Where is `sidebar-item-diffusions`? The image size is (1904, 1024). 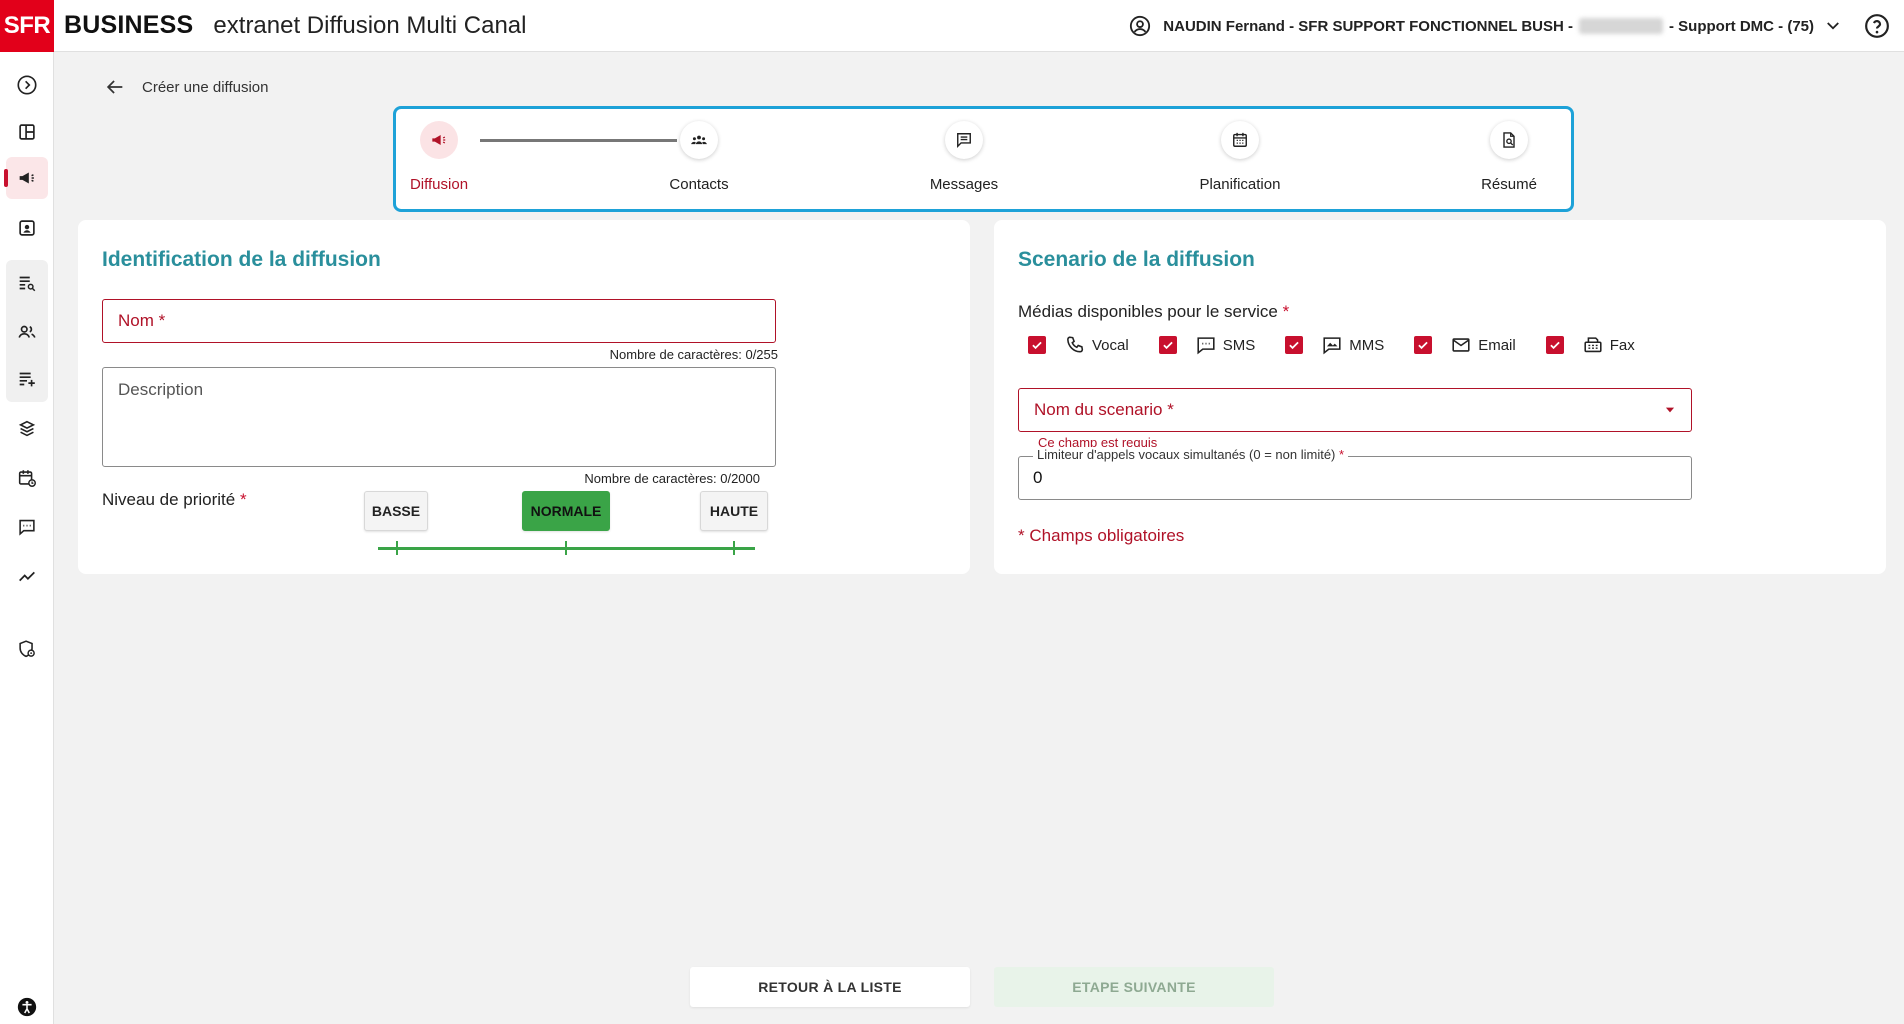 sidebar-item-diffusions is located at coordinates (26, 178).